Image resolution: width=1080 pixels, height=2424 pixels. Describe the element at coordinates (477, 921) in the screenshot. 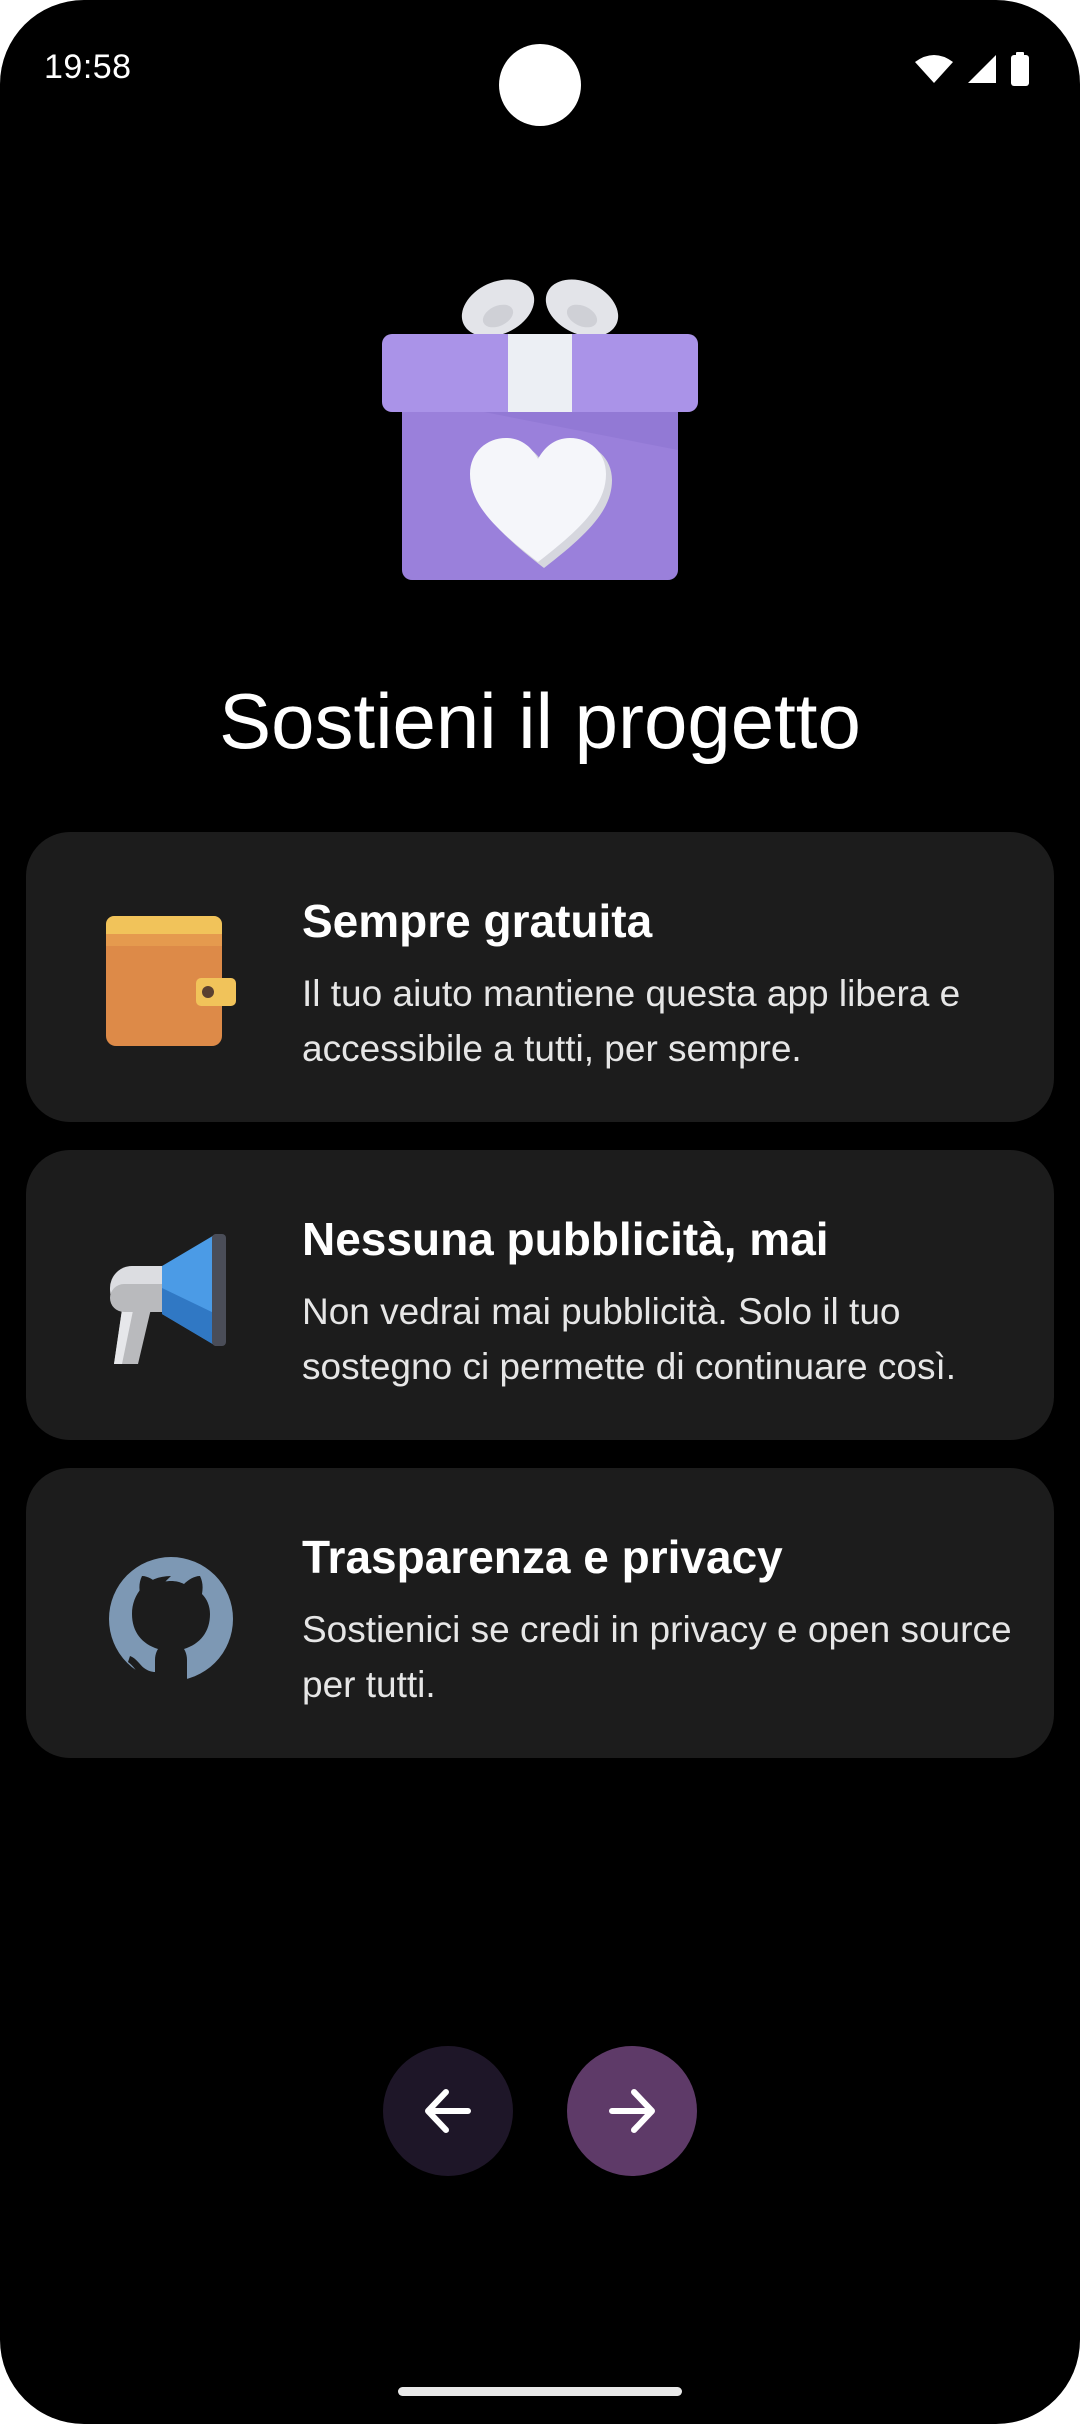

I see `card-heading: Sempre gratuita` at that location.